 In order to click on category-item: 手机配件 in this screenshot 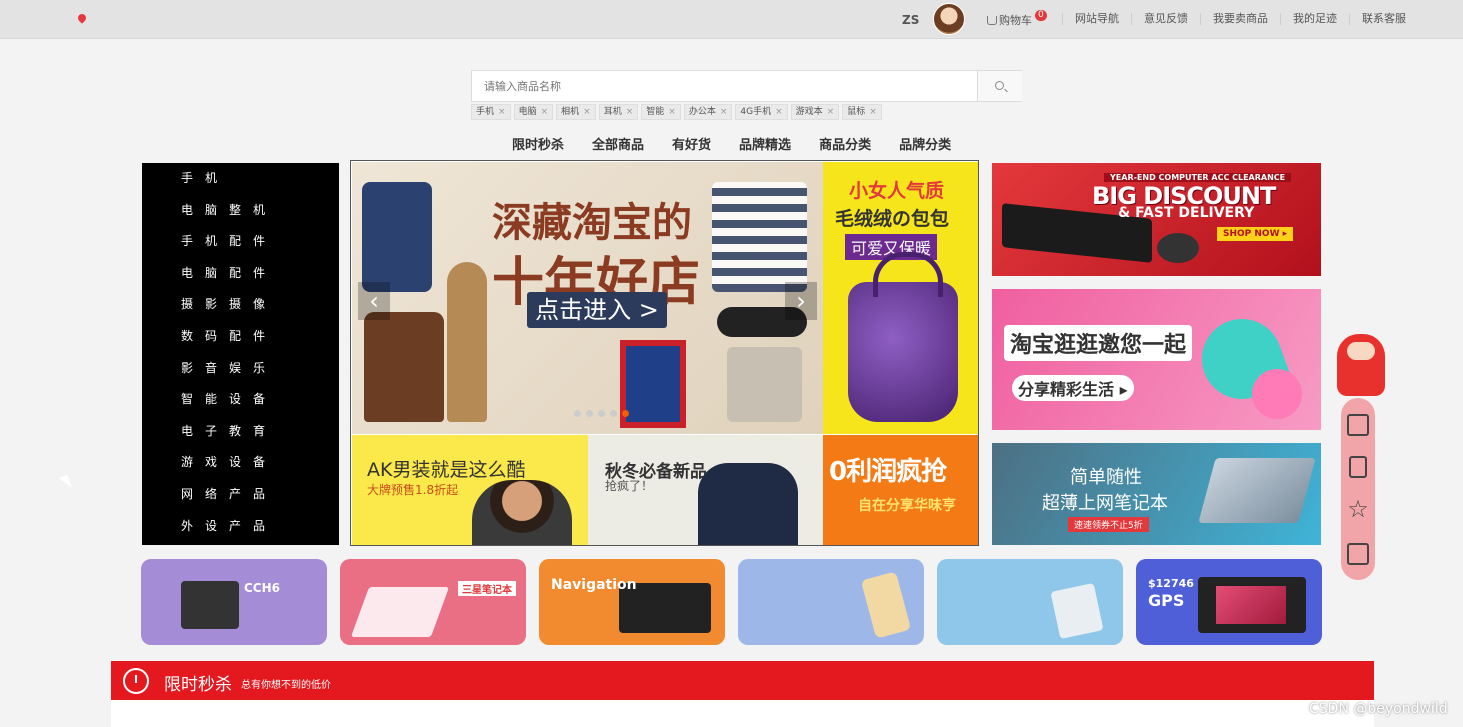, I will do `click(240, 242)`.